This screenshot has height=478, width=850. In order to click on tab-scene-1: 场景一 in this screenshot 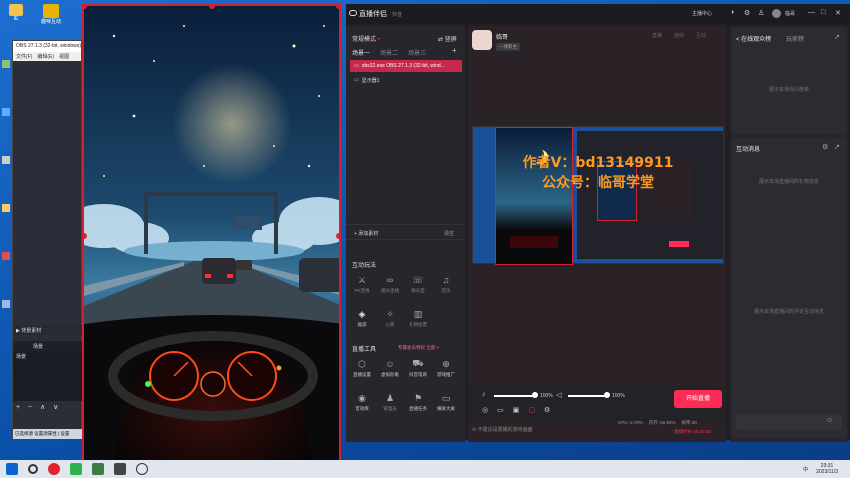, I will do `click(361, 52)`.